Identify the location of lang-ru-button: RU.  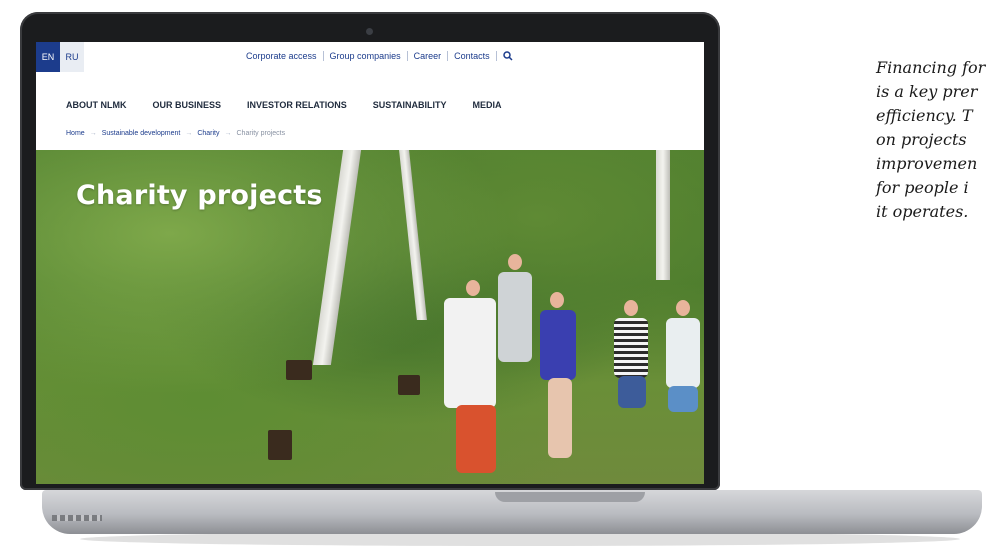
(72, 57).